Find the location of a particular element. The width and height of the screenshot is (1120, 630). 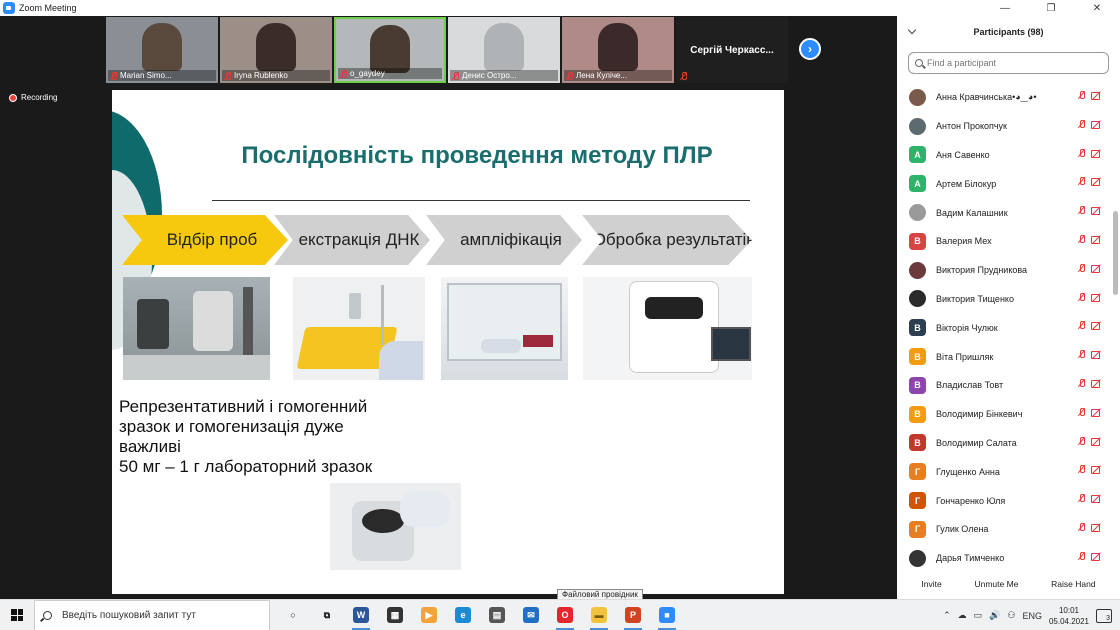

taskbar-edge-button: e is located at coordinates (463, 615).